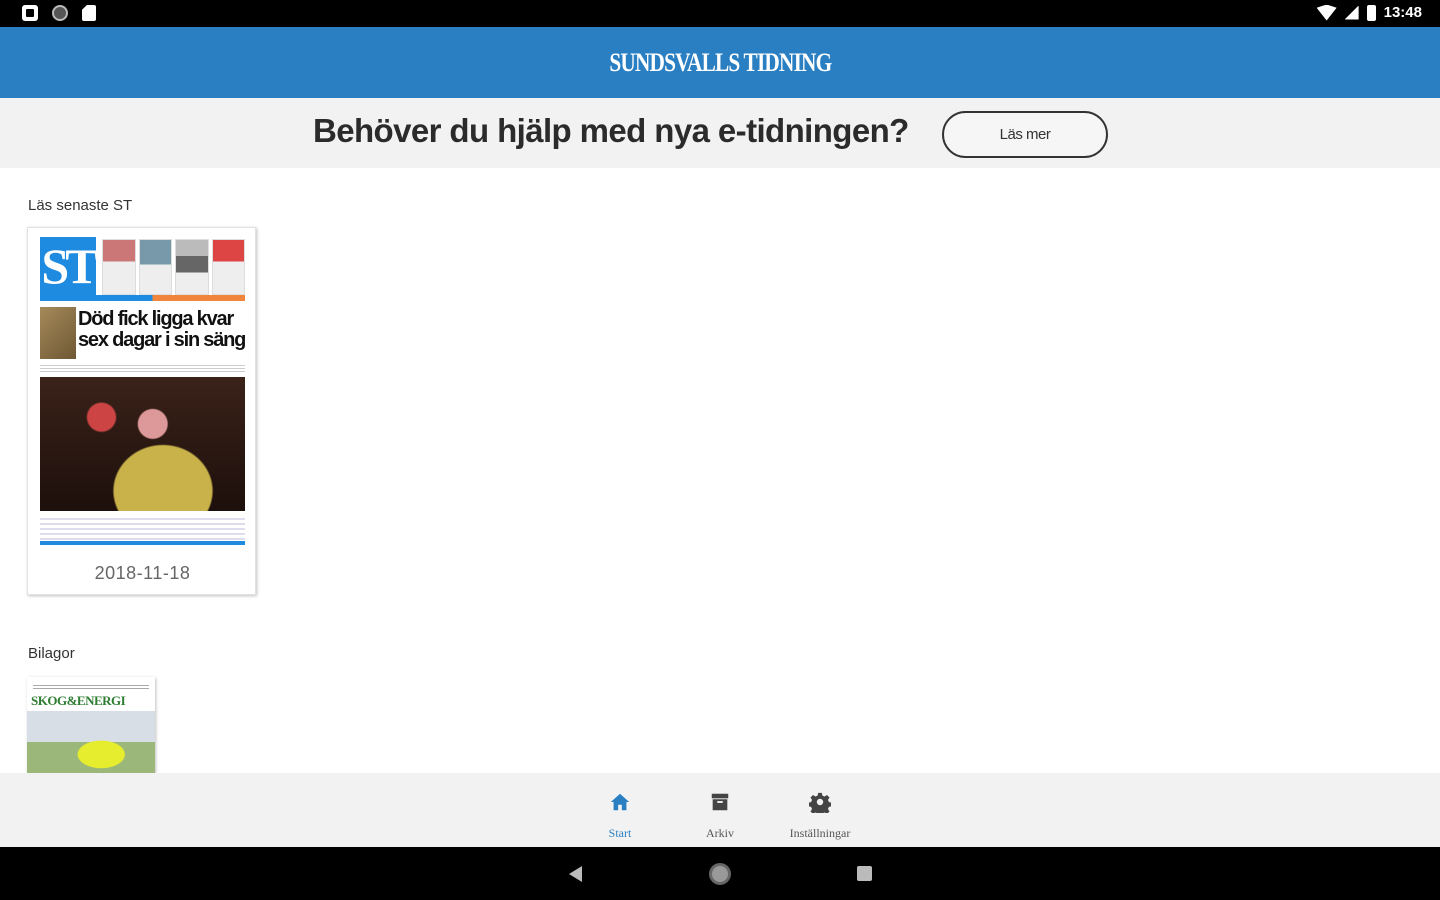 The image size is (1440, 900). I want to click on system-status: 13:48, so click(1369, 12).